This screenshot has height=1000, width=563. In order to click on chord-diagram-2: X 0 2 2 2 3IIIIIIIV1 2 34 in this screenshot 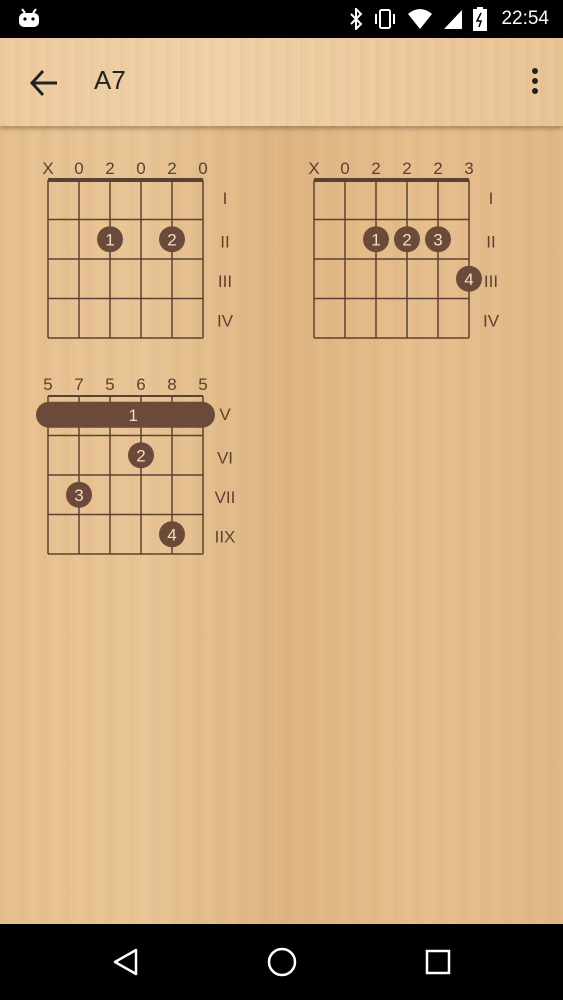, I will do `click(404, 249)`.